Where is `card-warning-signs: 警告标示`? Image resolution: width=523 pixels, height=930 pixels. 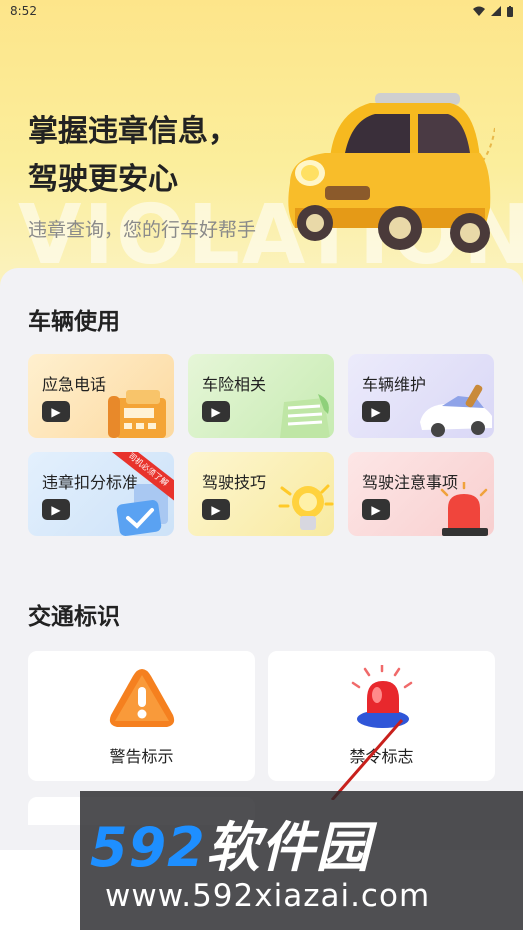
card-warning-signs: 警告标示 is located at coordinates (141, 716).